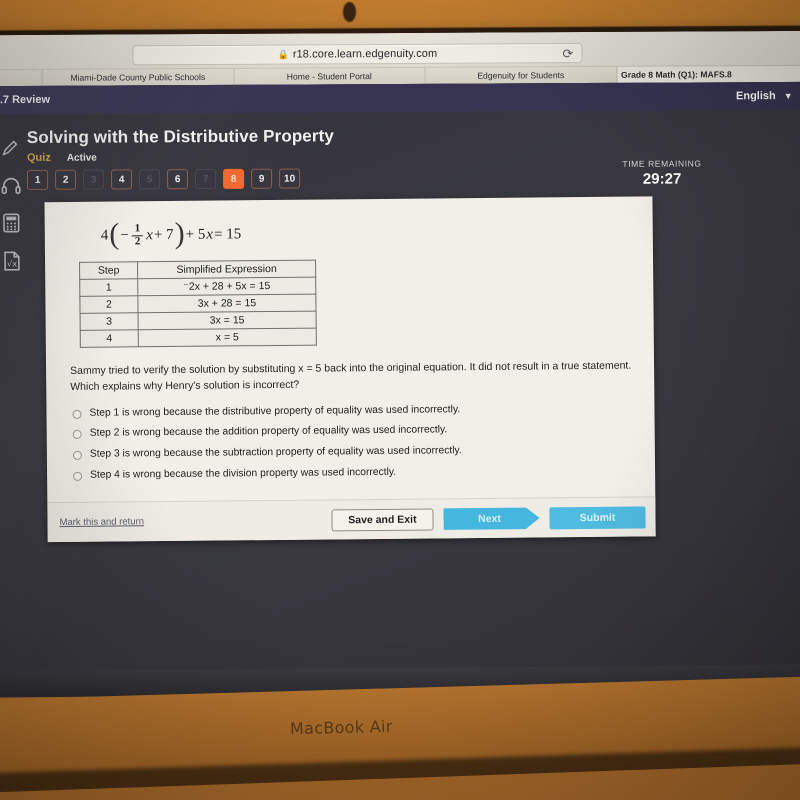  I want to click on address-bar: 🔒 r18.core.learn.edgenuity.com ⟳, so click(357, 54).